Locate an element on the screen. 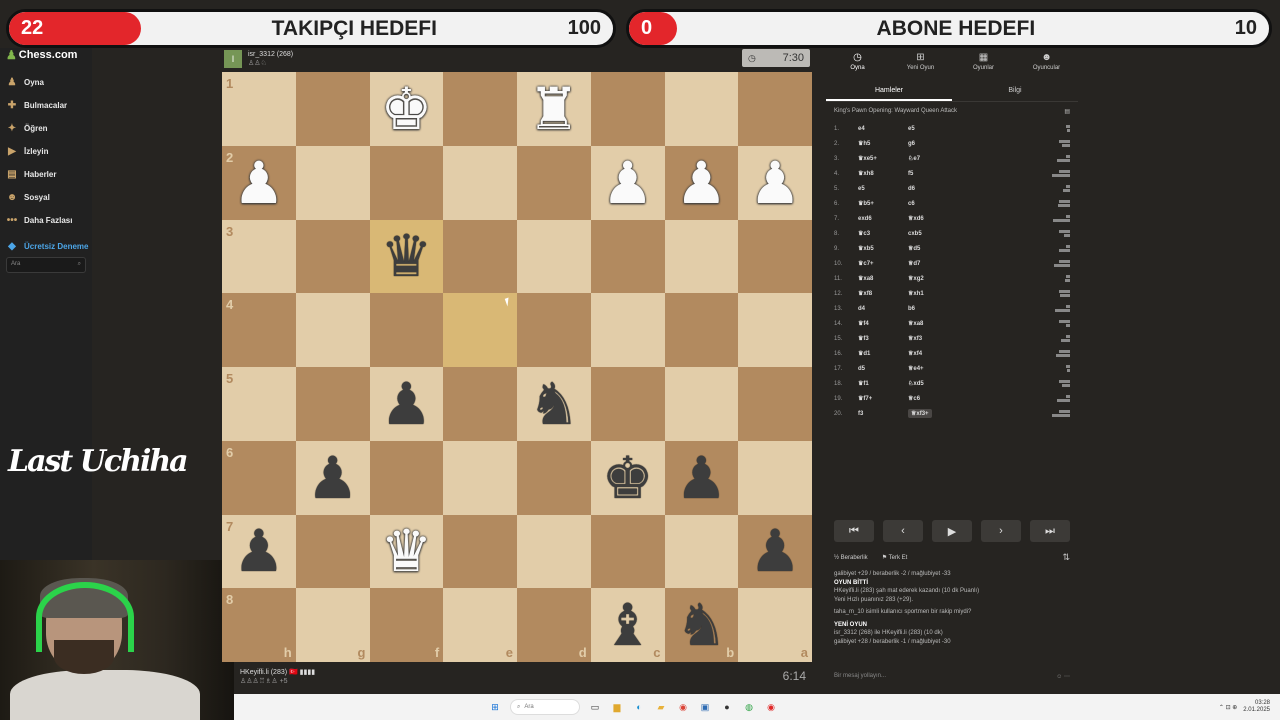  emoji-icon: ☺ ⋯ is located at coordinates (1063, 676).